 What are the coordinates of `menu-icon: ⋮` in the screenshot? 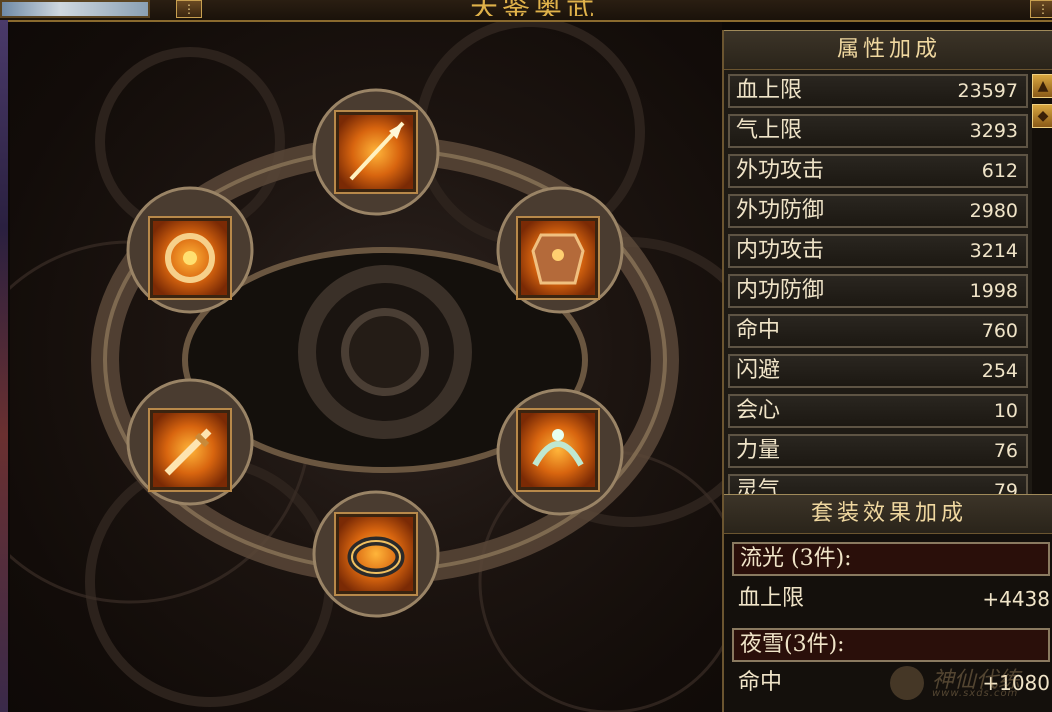 It's located at (189, 9).